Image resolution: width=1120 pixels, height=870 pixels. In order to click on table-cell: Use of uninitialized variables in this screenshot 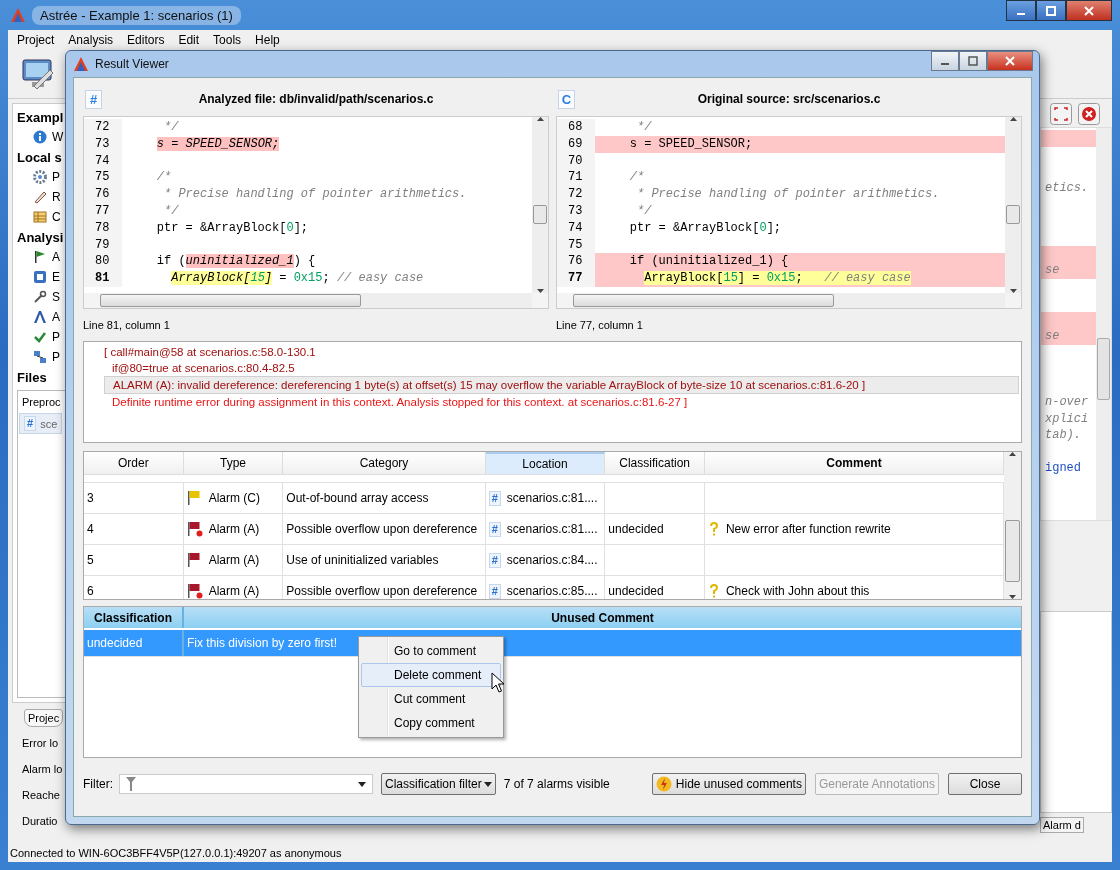, I will do `click(384, 560)`.